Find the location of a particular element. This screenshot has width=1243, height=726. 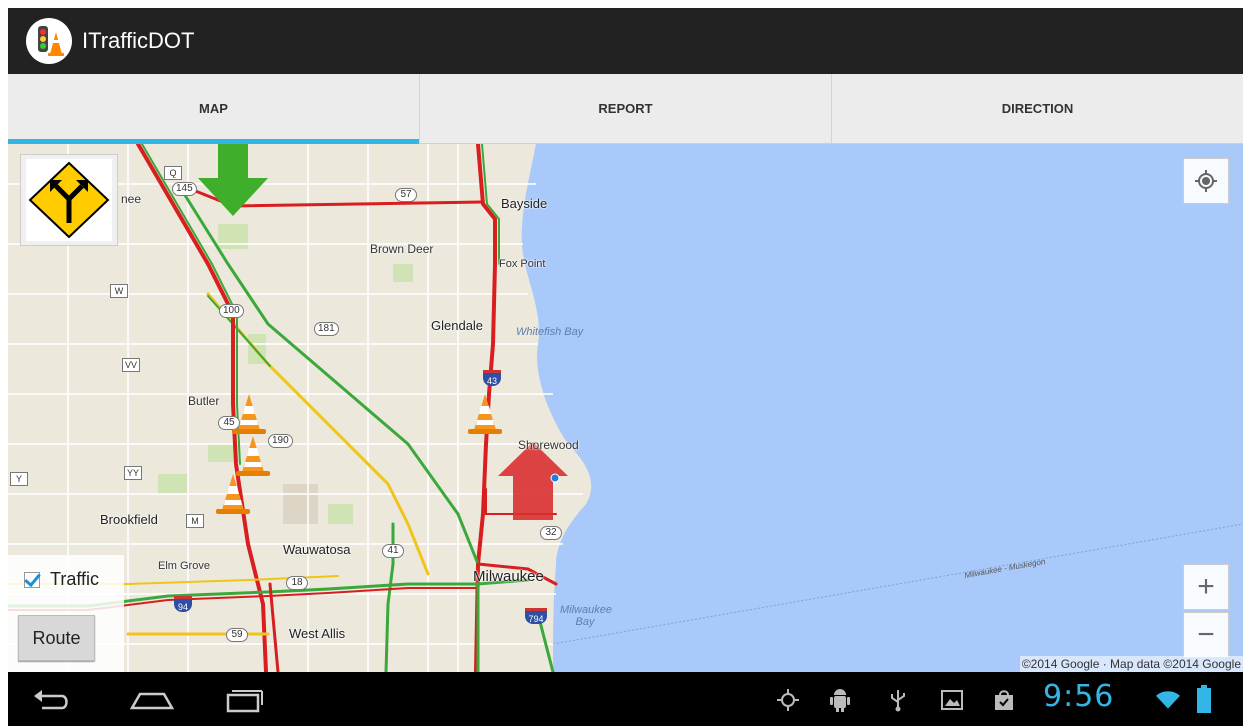

crosshair-icon is located at coordinates (1206, 181).